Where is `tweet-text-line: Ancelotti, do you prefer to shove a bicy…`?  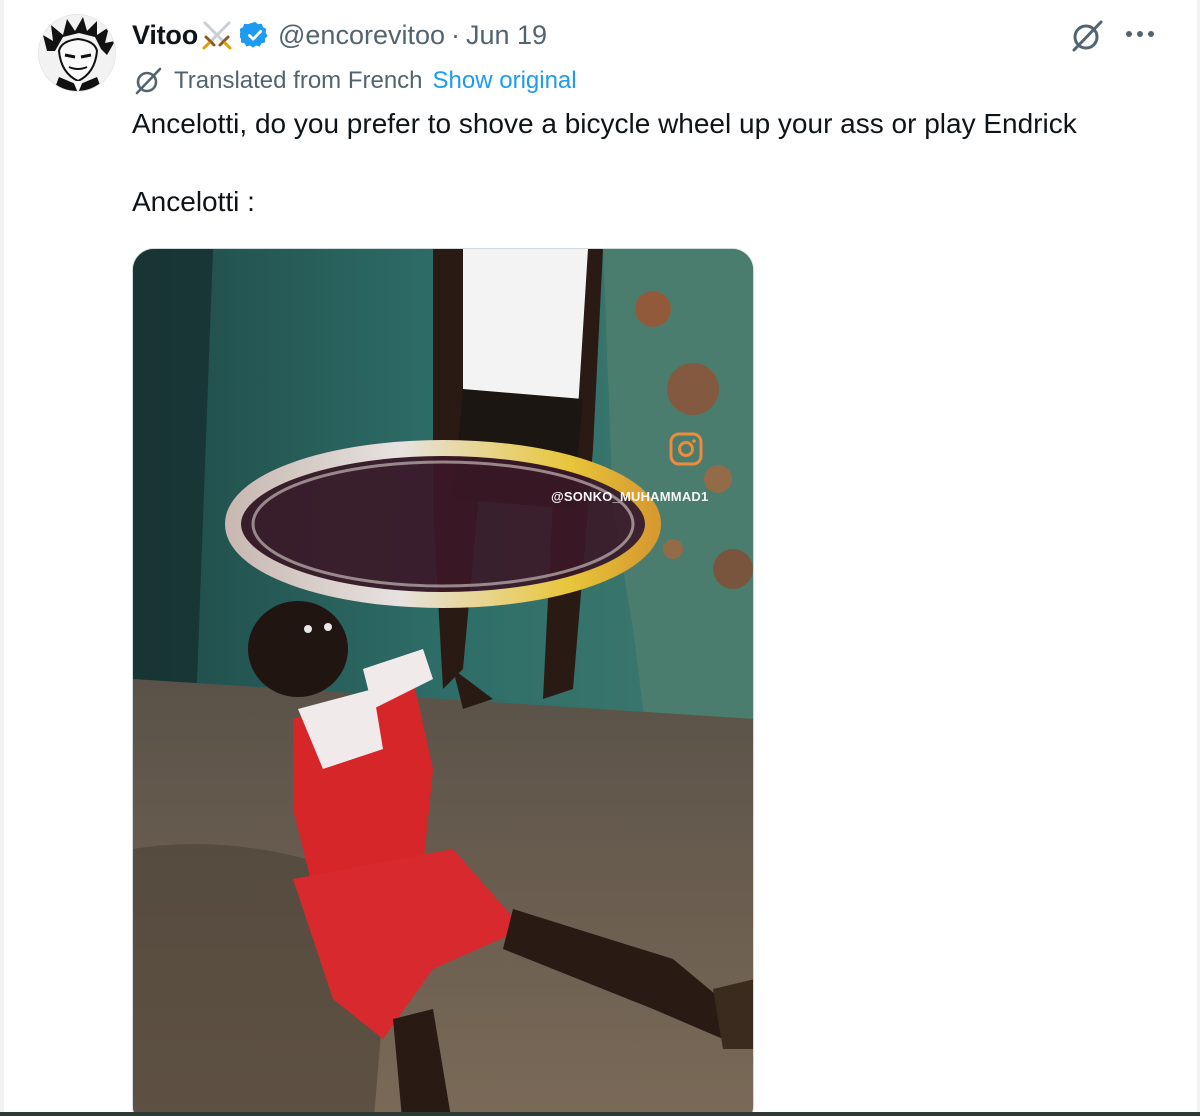
tweet-text-line: Ancelotti, do you prefer to shove a bicy… is located at coordinates (604, 123).